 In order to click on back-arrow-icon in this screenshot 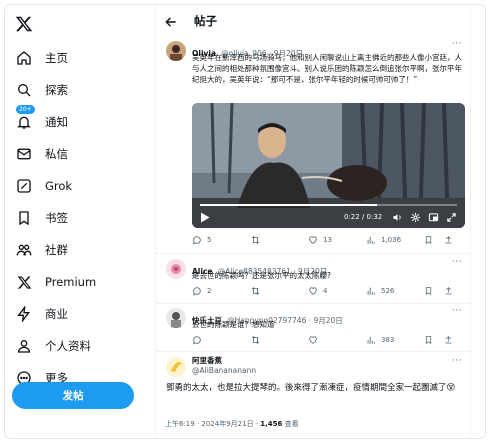, I will do `click(171, 21)`.